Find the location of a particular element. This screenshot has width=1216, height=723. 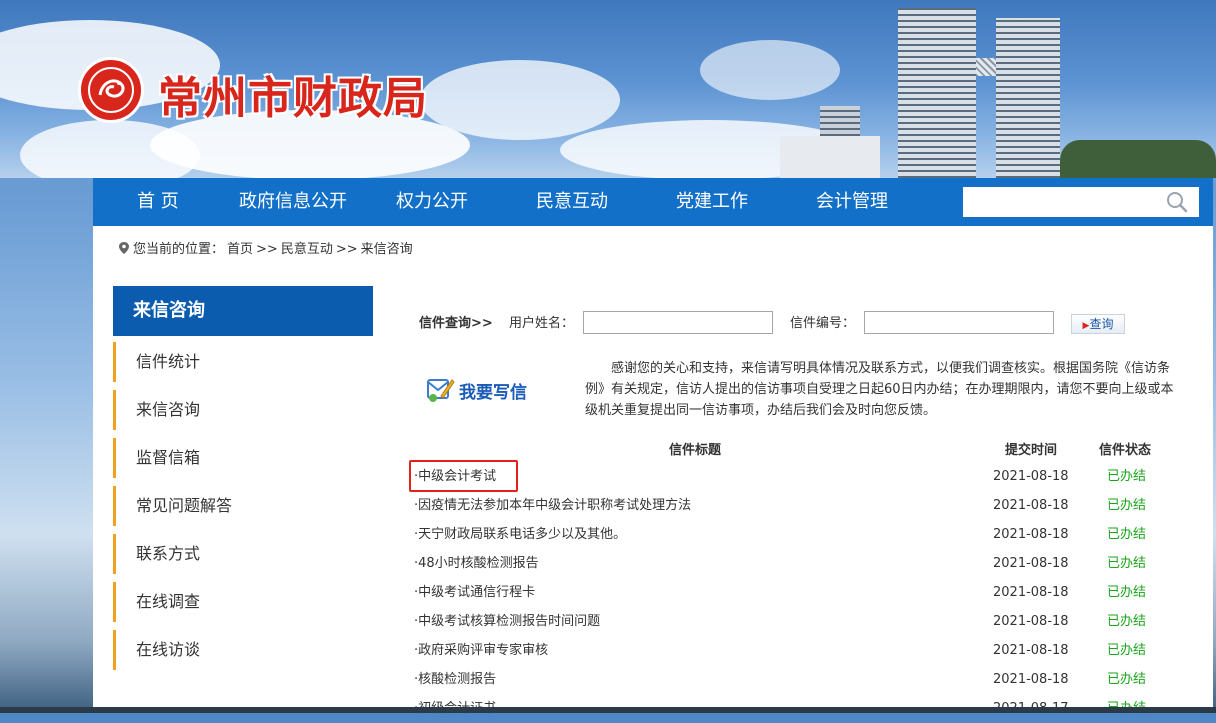

nav-gov-info: 政府信息公开 is located at coordinates (293, 202).